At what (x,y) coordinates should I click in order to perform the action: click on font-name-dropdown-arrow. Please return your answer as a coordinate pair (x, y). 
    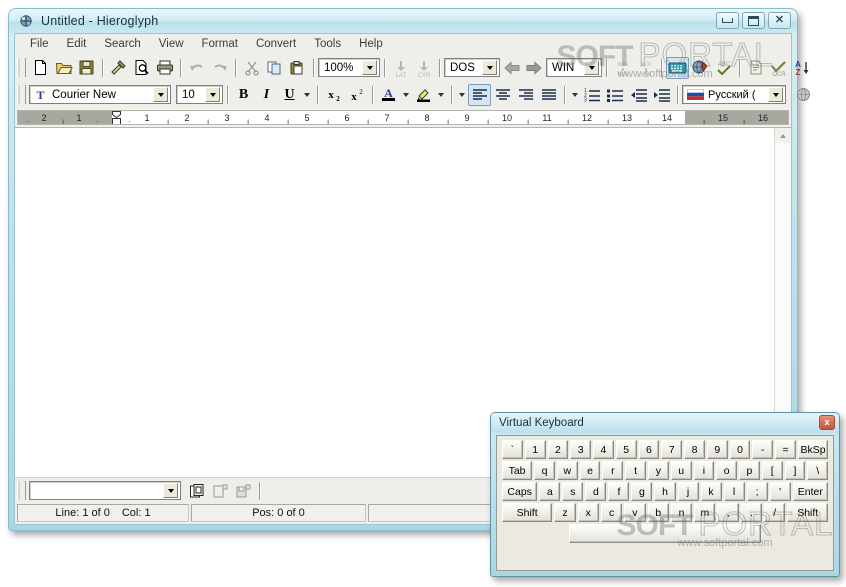
    Looking at the image, I should click on (160, 94).